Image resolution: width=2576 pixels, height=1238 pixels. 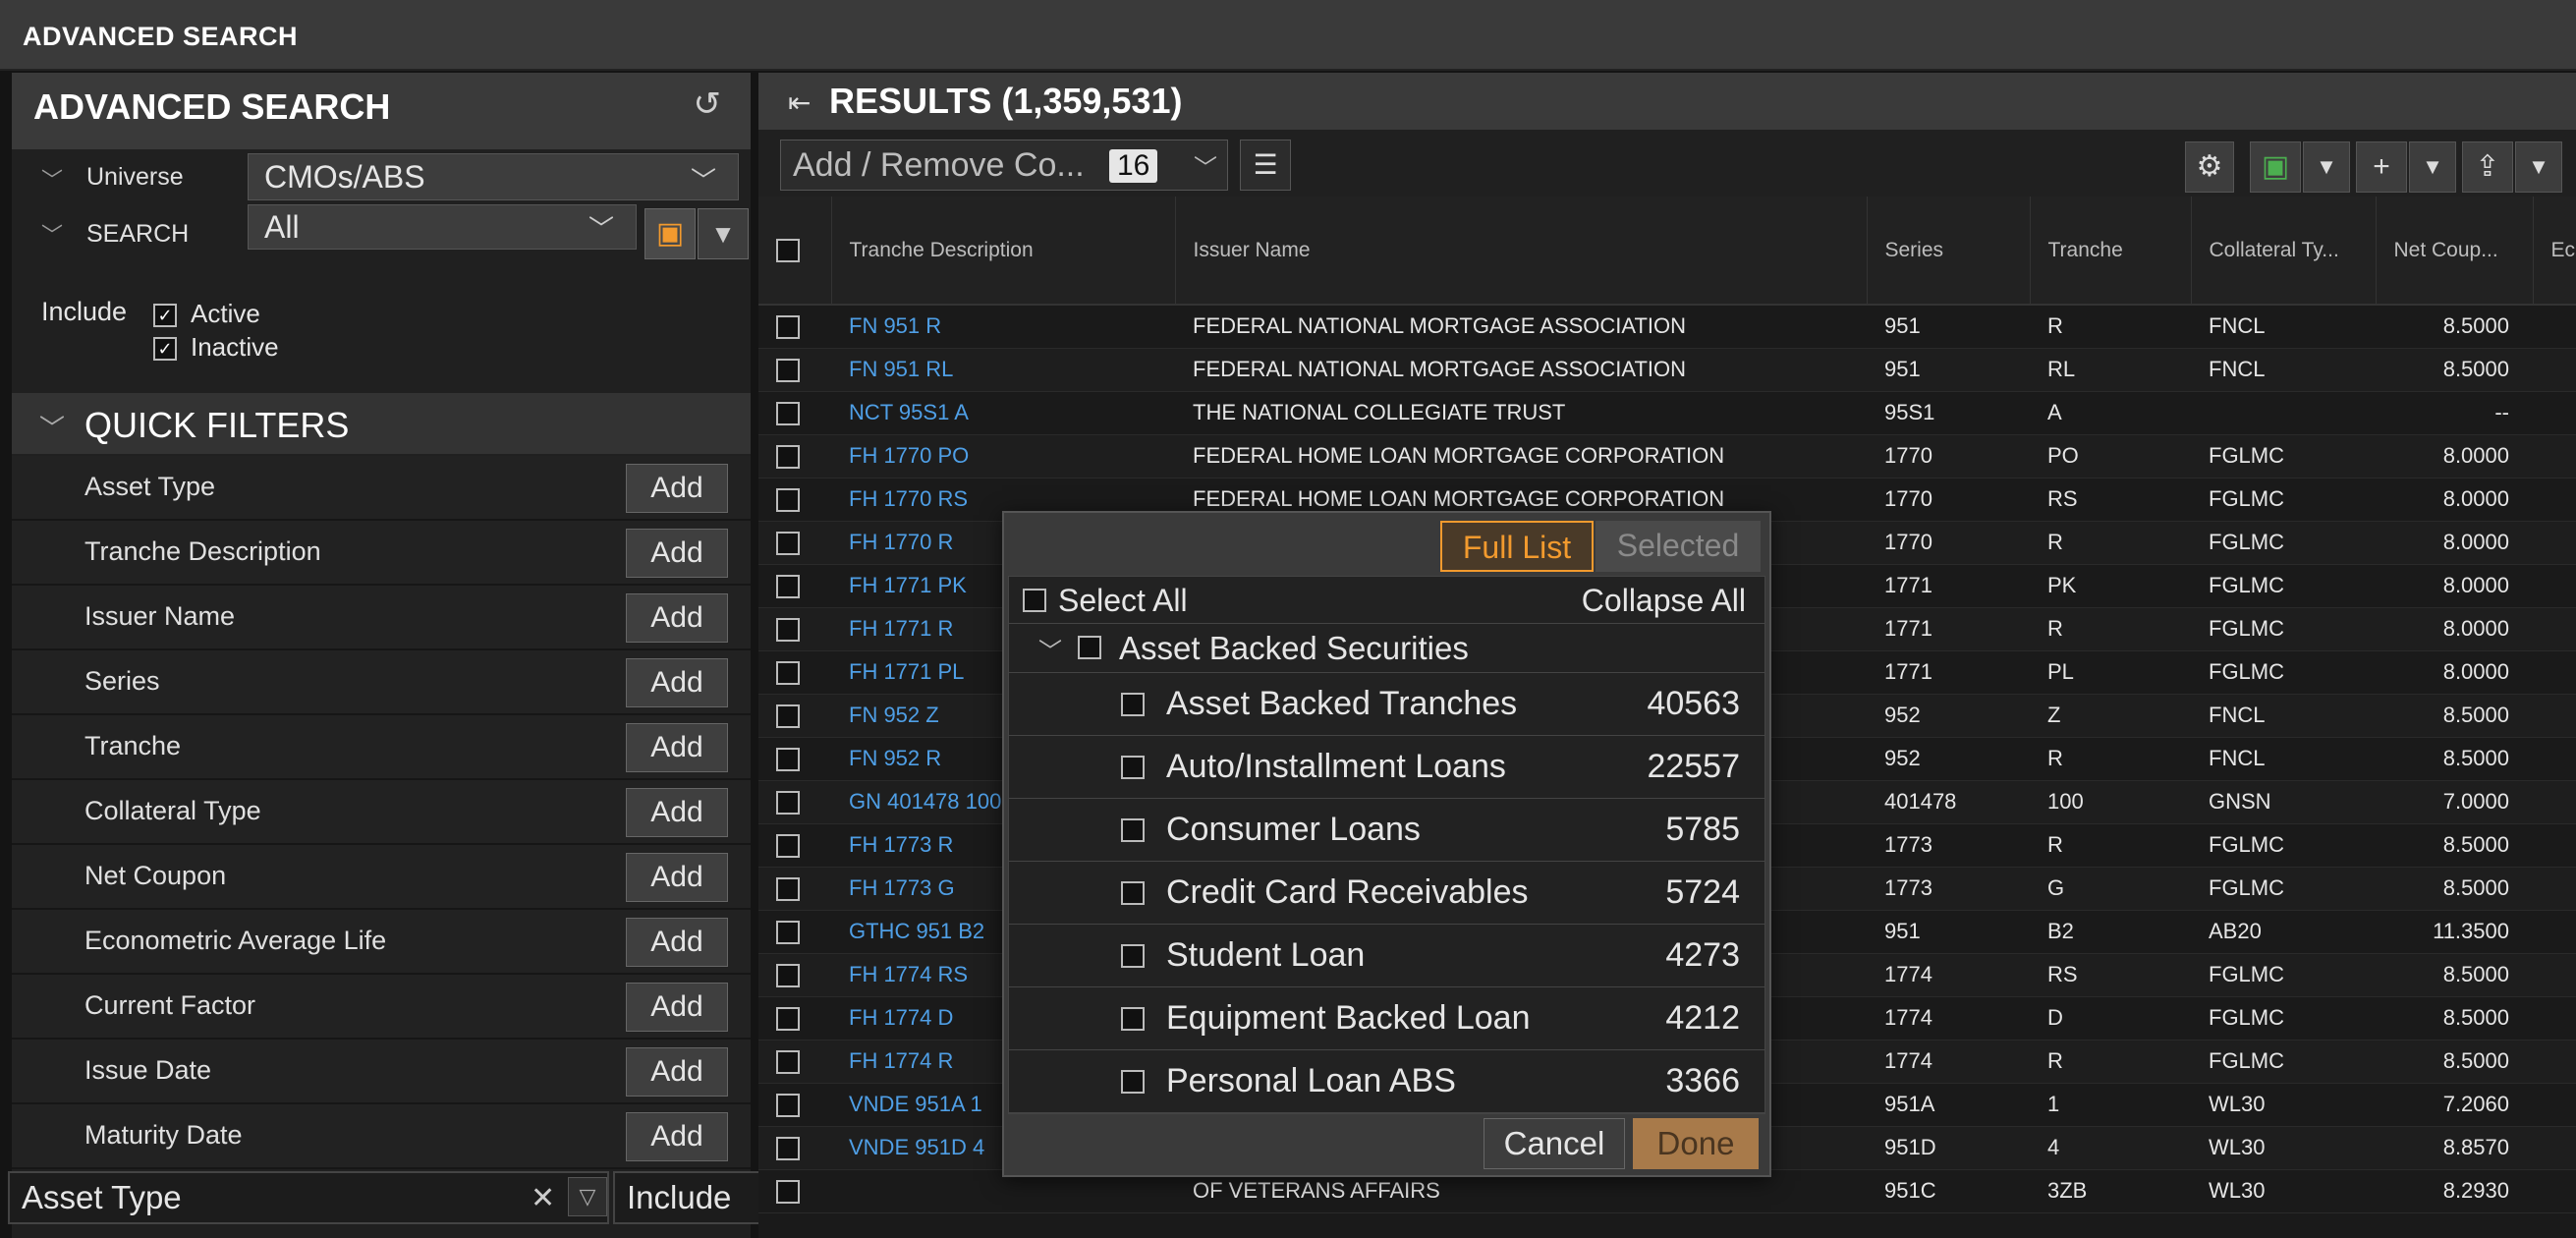 I want to click on tab-selected: Selected, so click(x=1678, y=546).